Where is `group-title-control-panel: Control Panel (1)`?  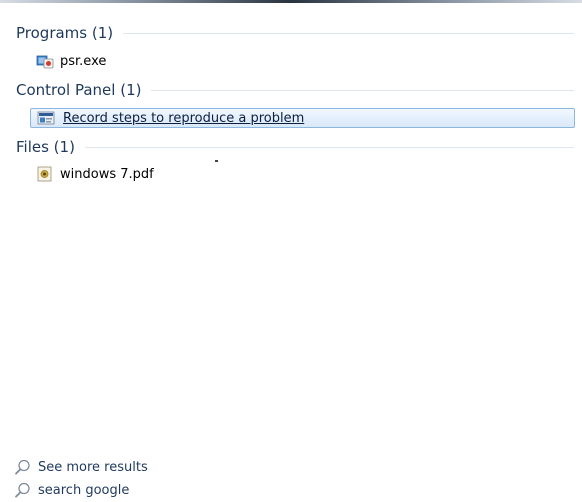
group-title-control-panel: Control Panel (1) is located at coordinates (79, 90).